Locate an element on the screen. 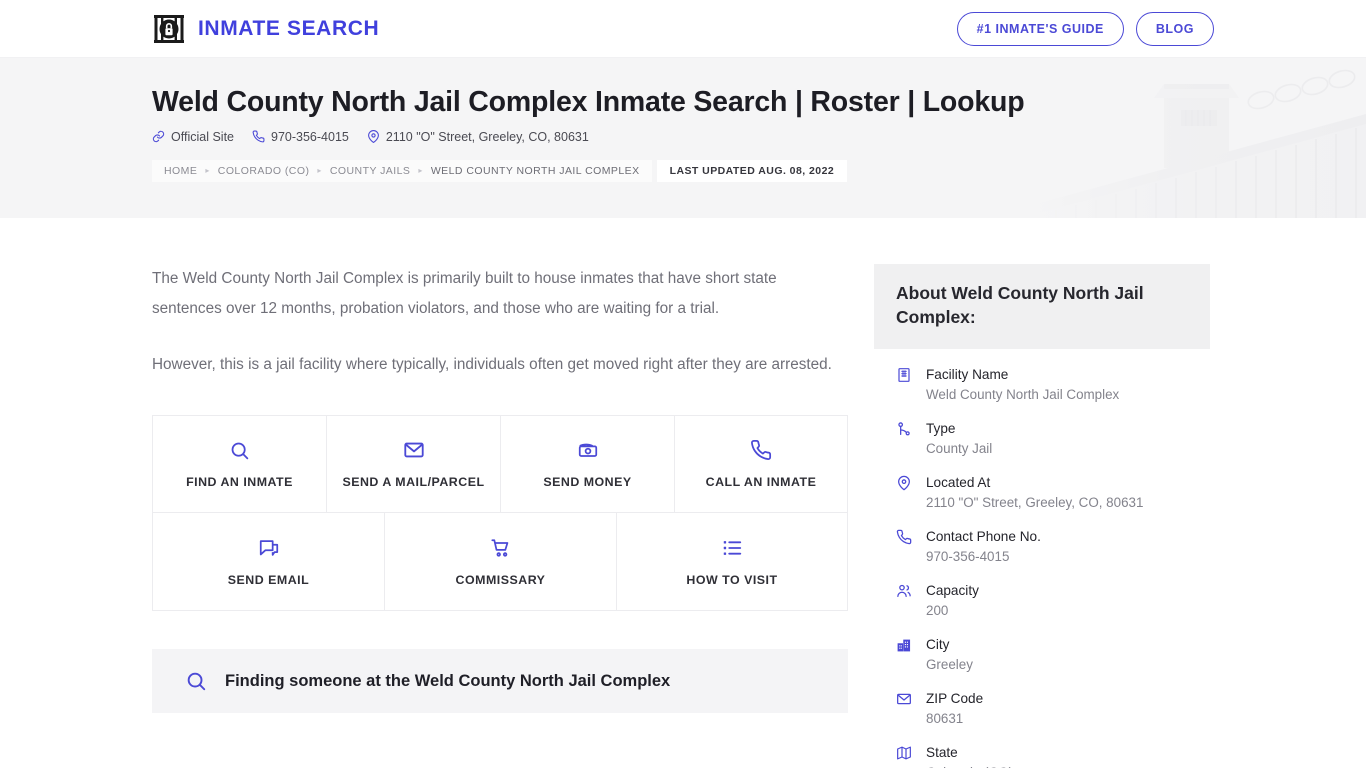 Image resolution: width=1366 pixels, height=768 pixels. fact-key: Contact Phone No. is located at coordinates (983, 537).